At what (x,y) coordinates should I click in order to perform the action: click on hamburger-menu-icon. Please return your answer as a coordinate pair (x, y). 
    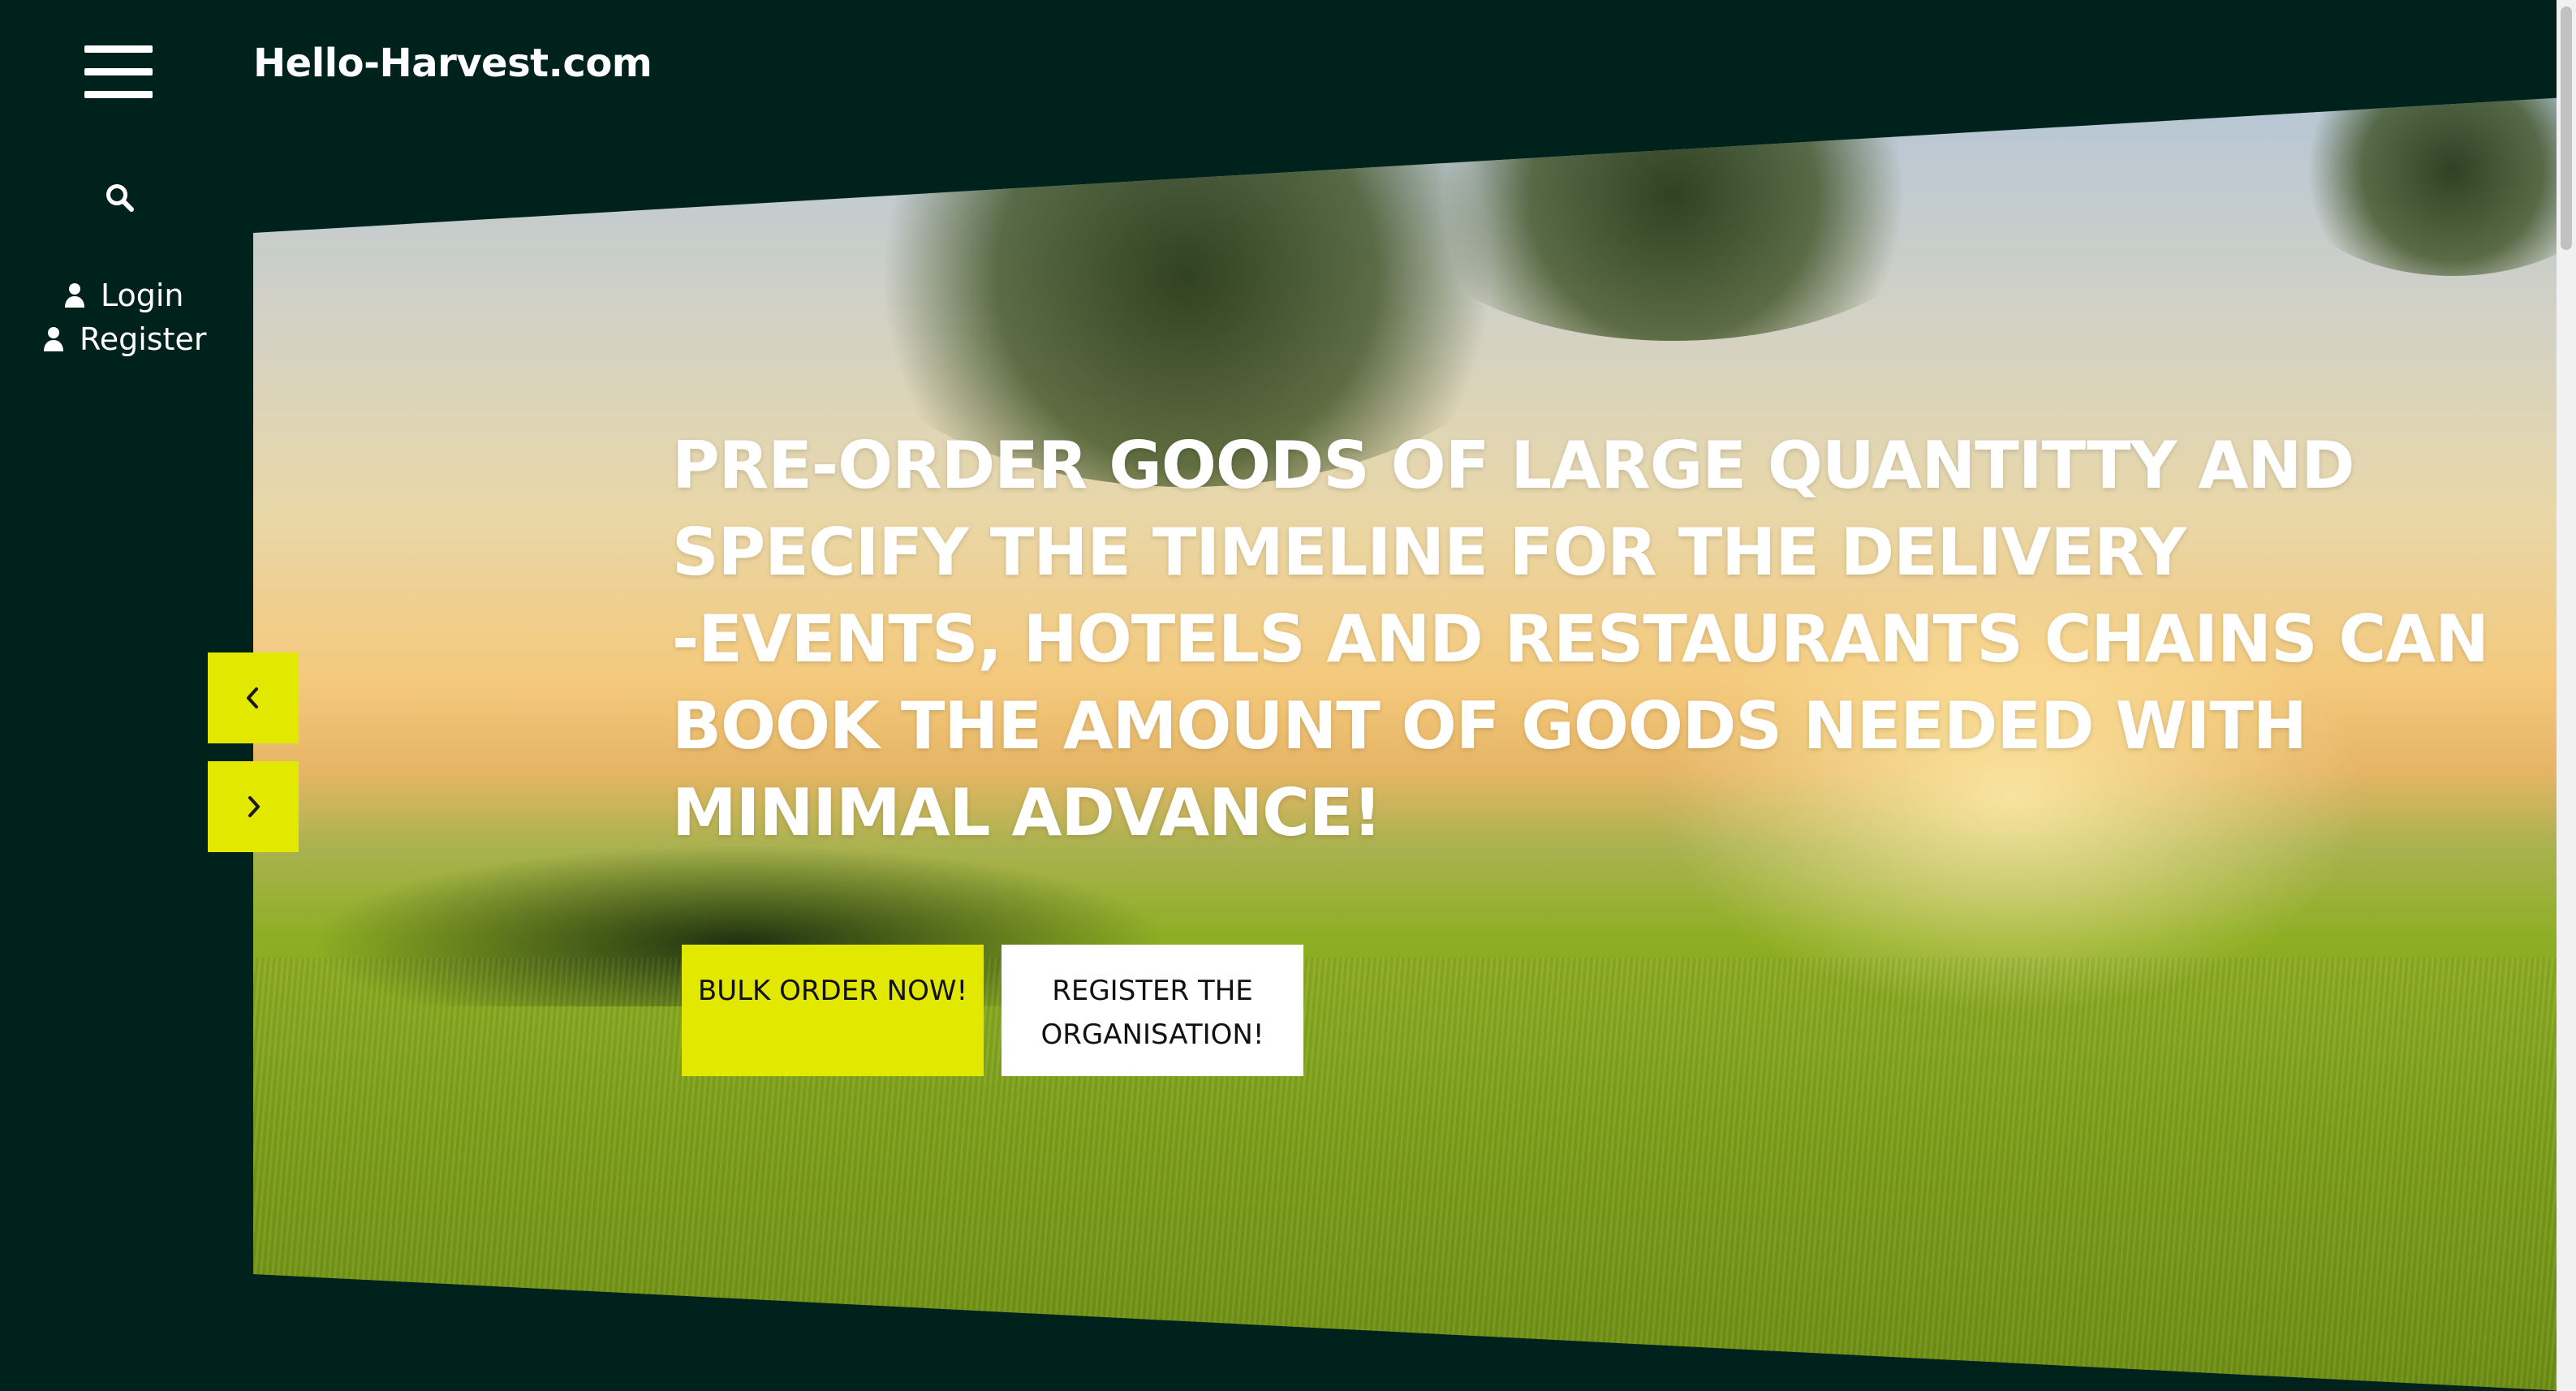
    Looking at the image, I should click on (119, 72).